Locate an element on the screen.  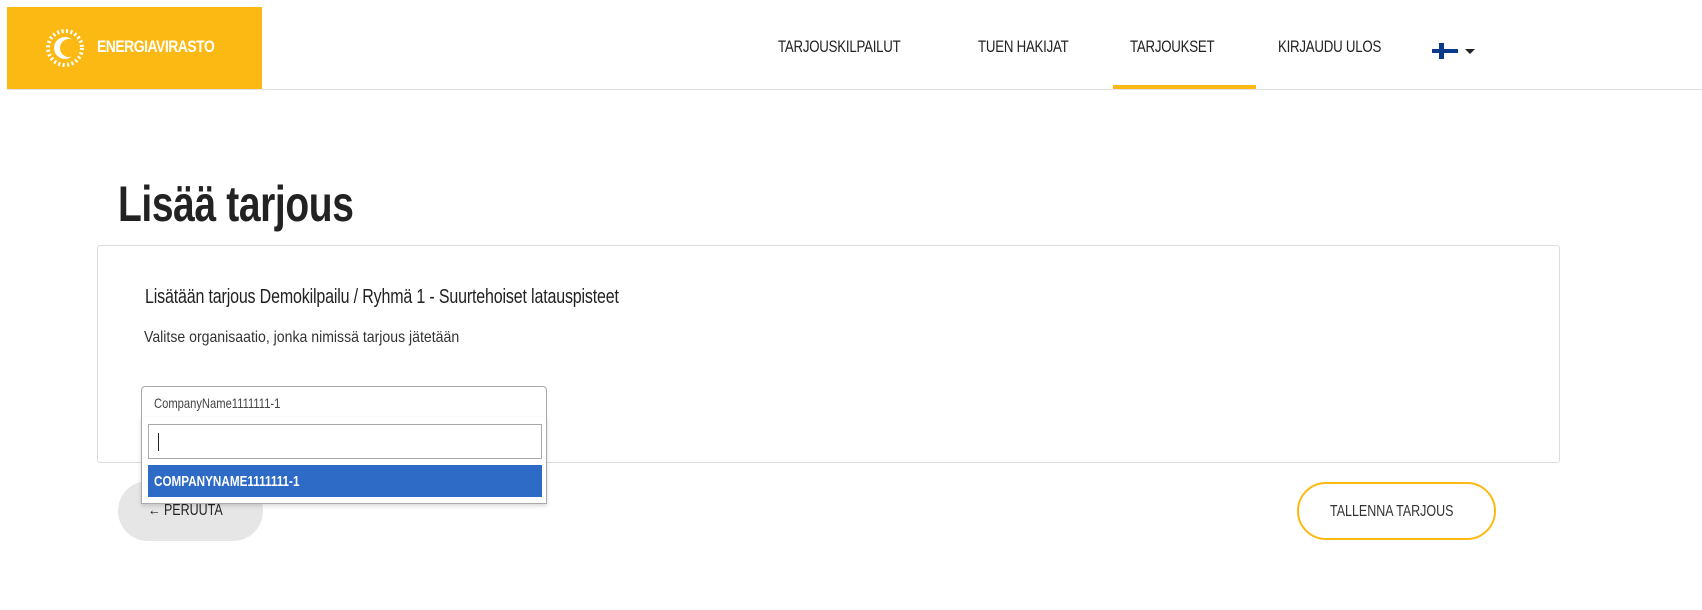
save-offer-button: TALLENNA TARJOUS is located at coordinates (1396, 511).